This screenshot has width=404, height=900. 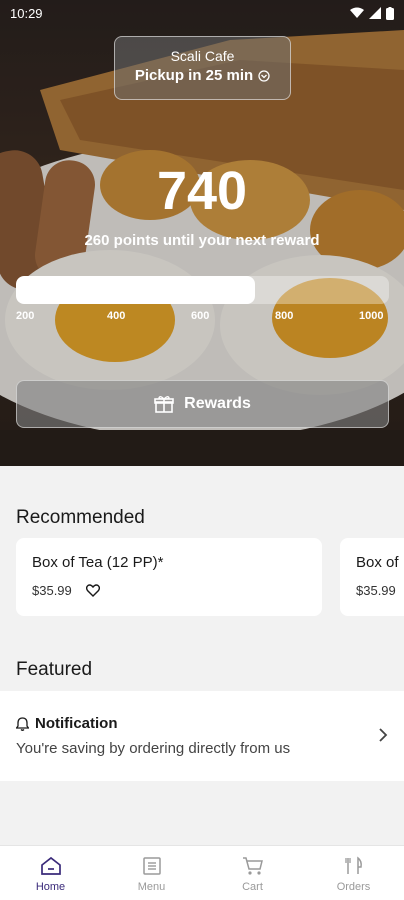 What do you see at coordinates (151, 887) in the screenshot?
I see `tab-menu-label: Menu` at bounding box center [151, 887].